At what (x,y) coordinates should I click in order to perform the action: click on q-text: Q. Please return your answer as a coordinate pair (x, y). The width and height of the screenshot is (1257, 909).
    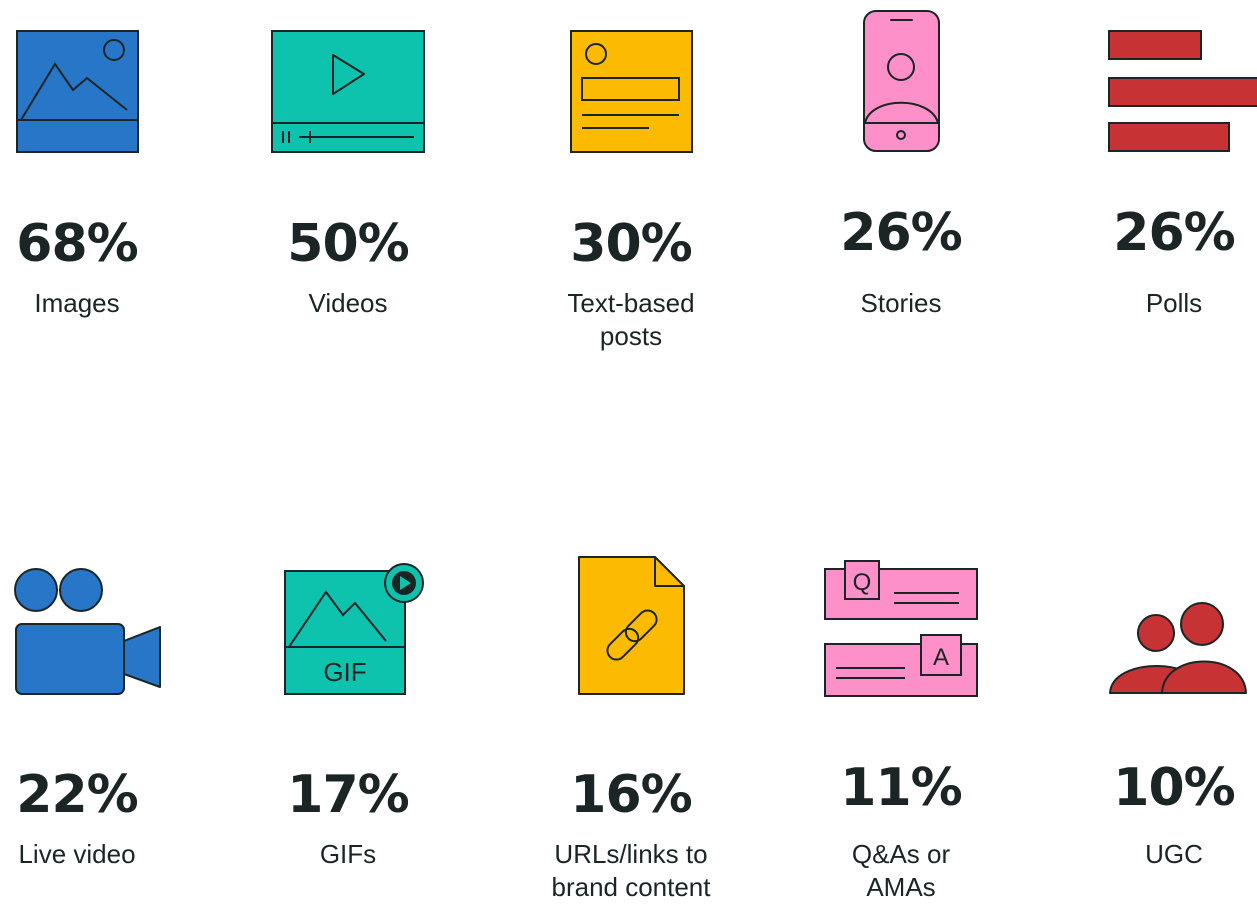
    Looking at the image, I should click on (862, 582).